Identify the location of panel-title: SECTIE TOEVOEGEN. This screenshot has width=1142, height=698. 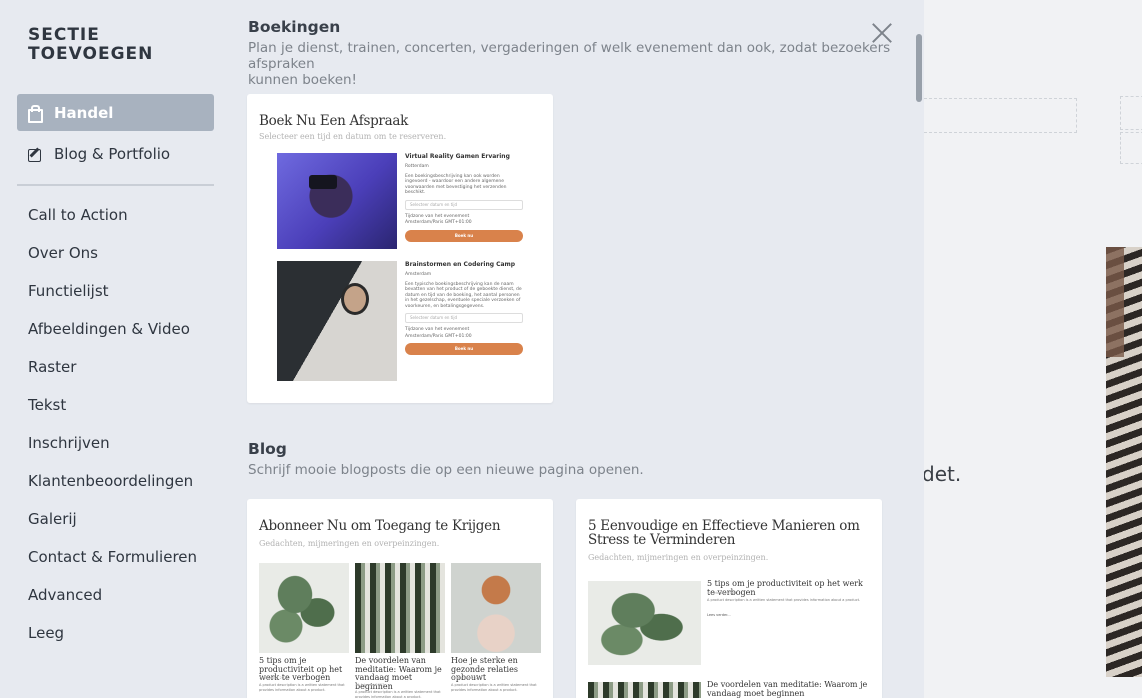
(91, 44).